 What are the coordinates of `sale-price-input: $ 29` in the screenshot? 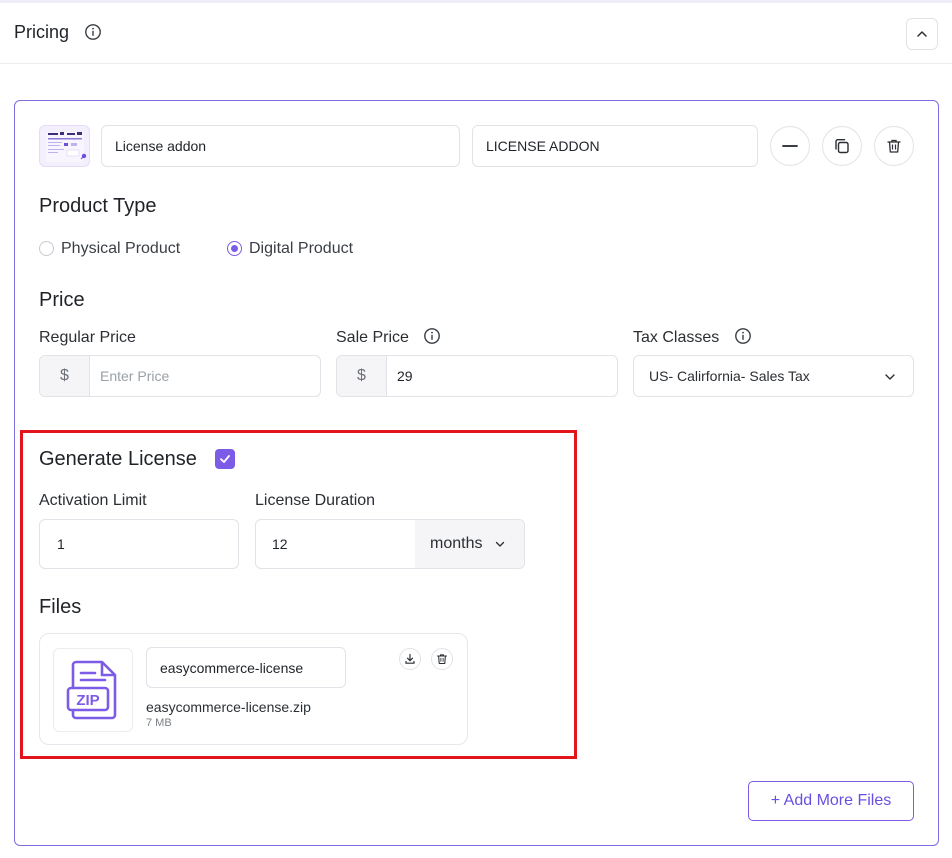 It's located at (477, 376).